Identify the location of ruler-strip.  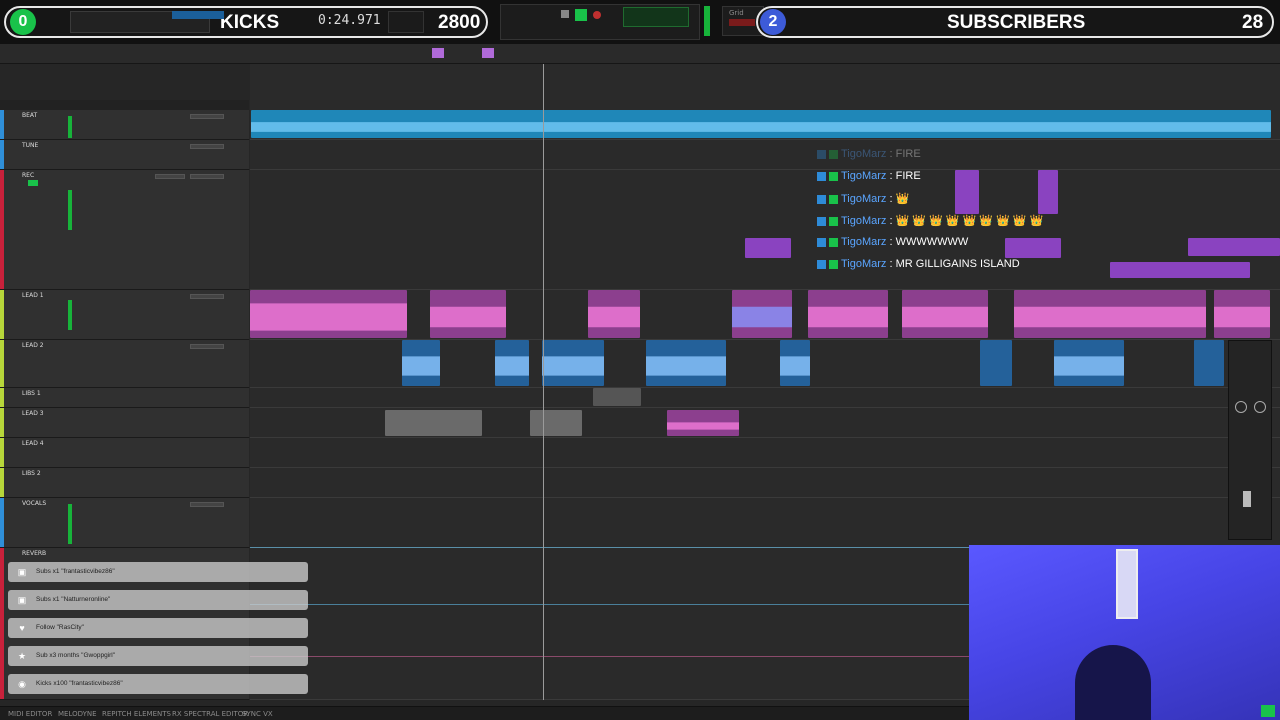
(640, 54).